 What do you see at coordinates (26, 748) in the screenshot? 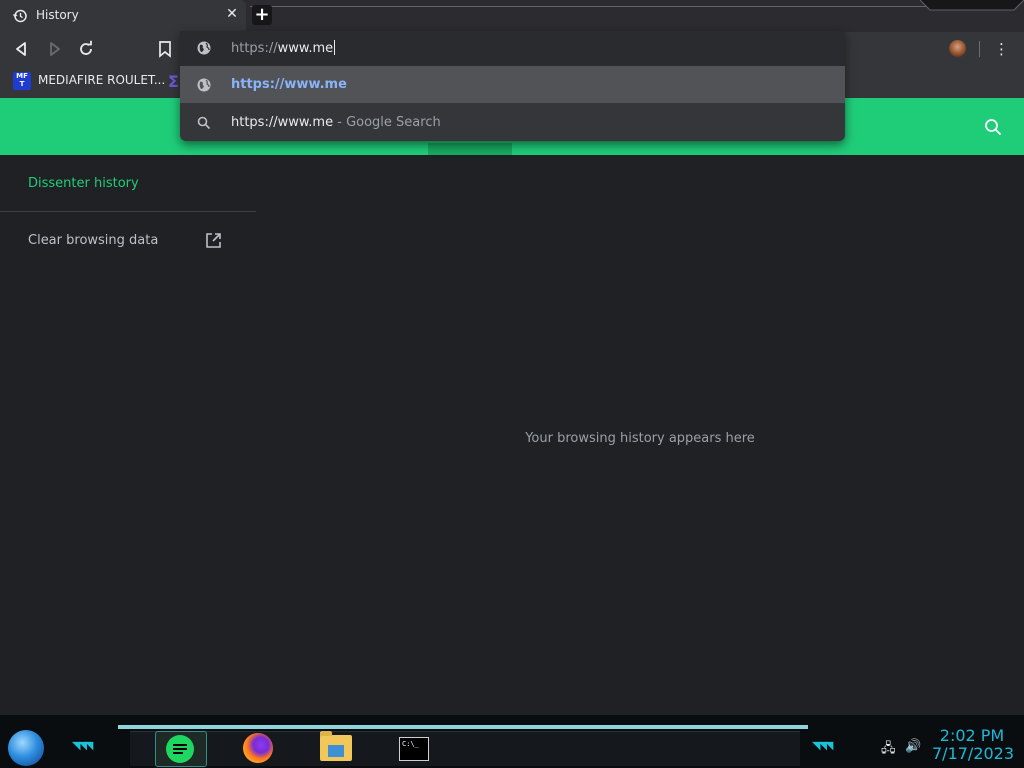
I see `start-button` at bounding box center [26, 748].